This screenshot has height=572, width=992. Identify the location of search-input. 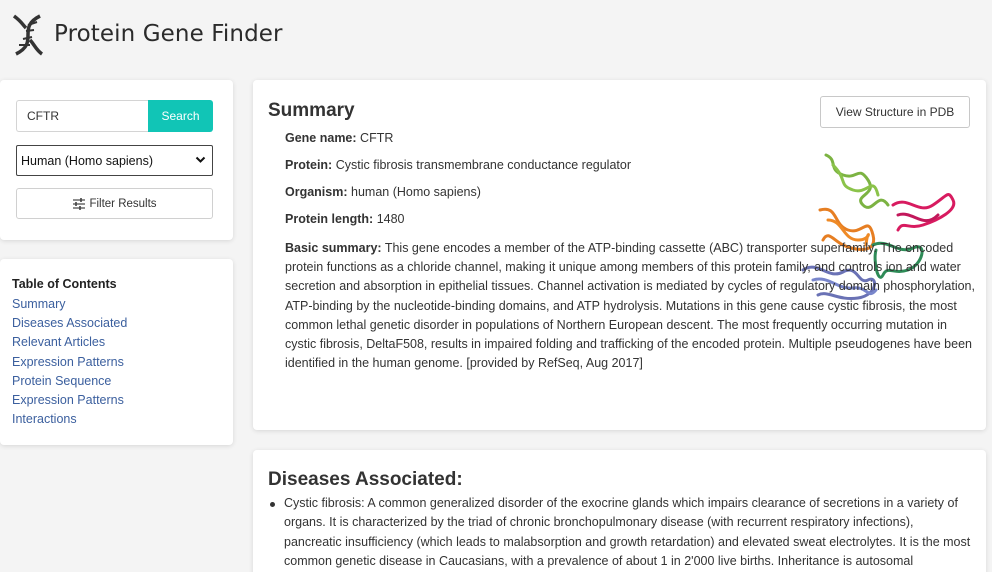
(82, 116).